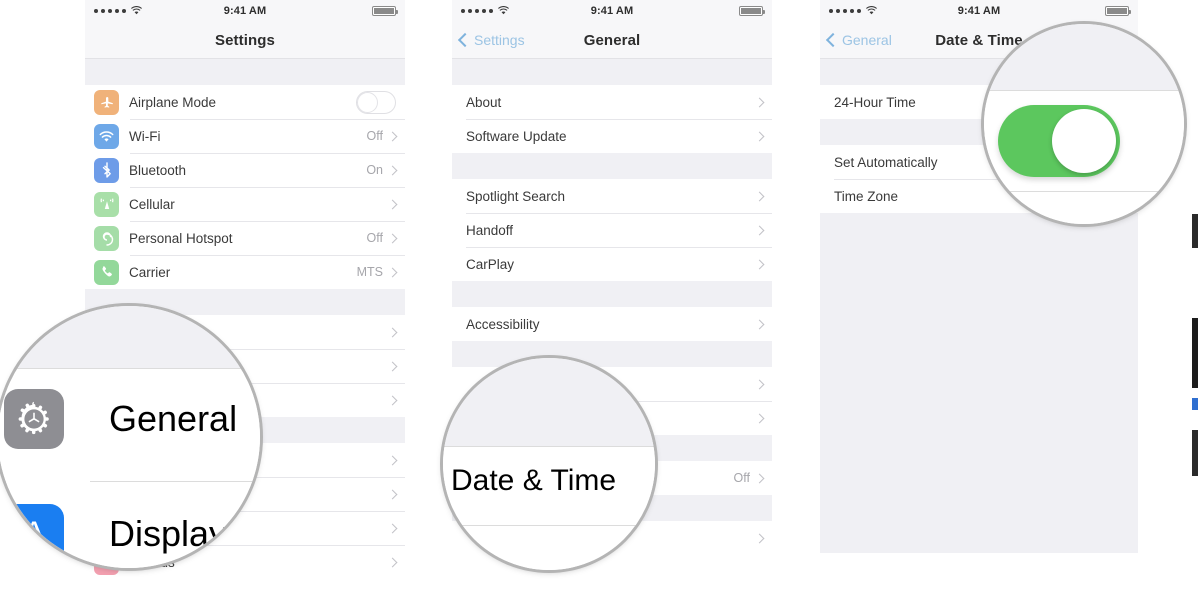  I want to click on magnifier-set-automatically-toggle, so click(1084, 124).